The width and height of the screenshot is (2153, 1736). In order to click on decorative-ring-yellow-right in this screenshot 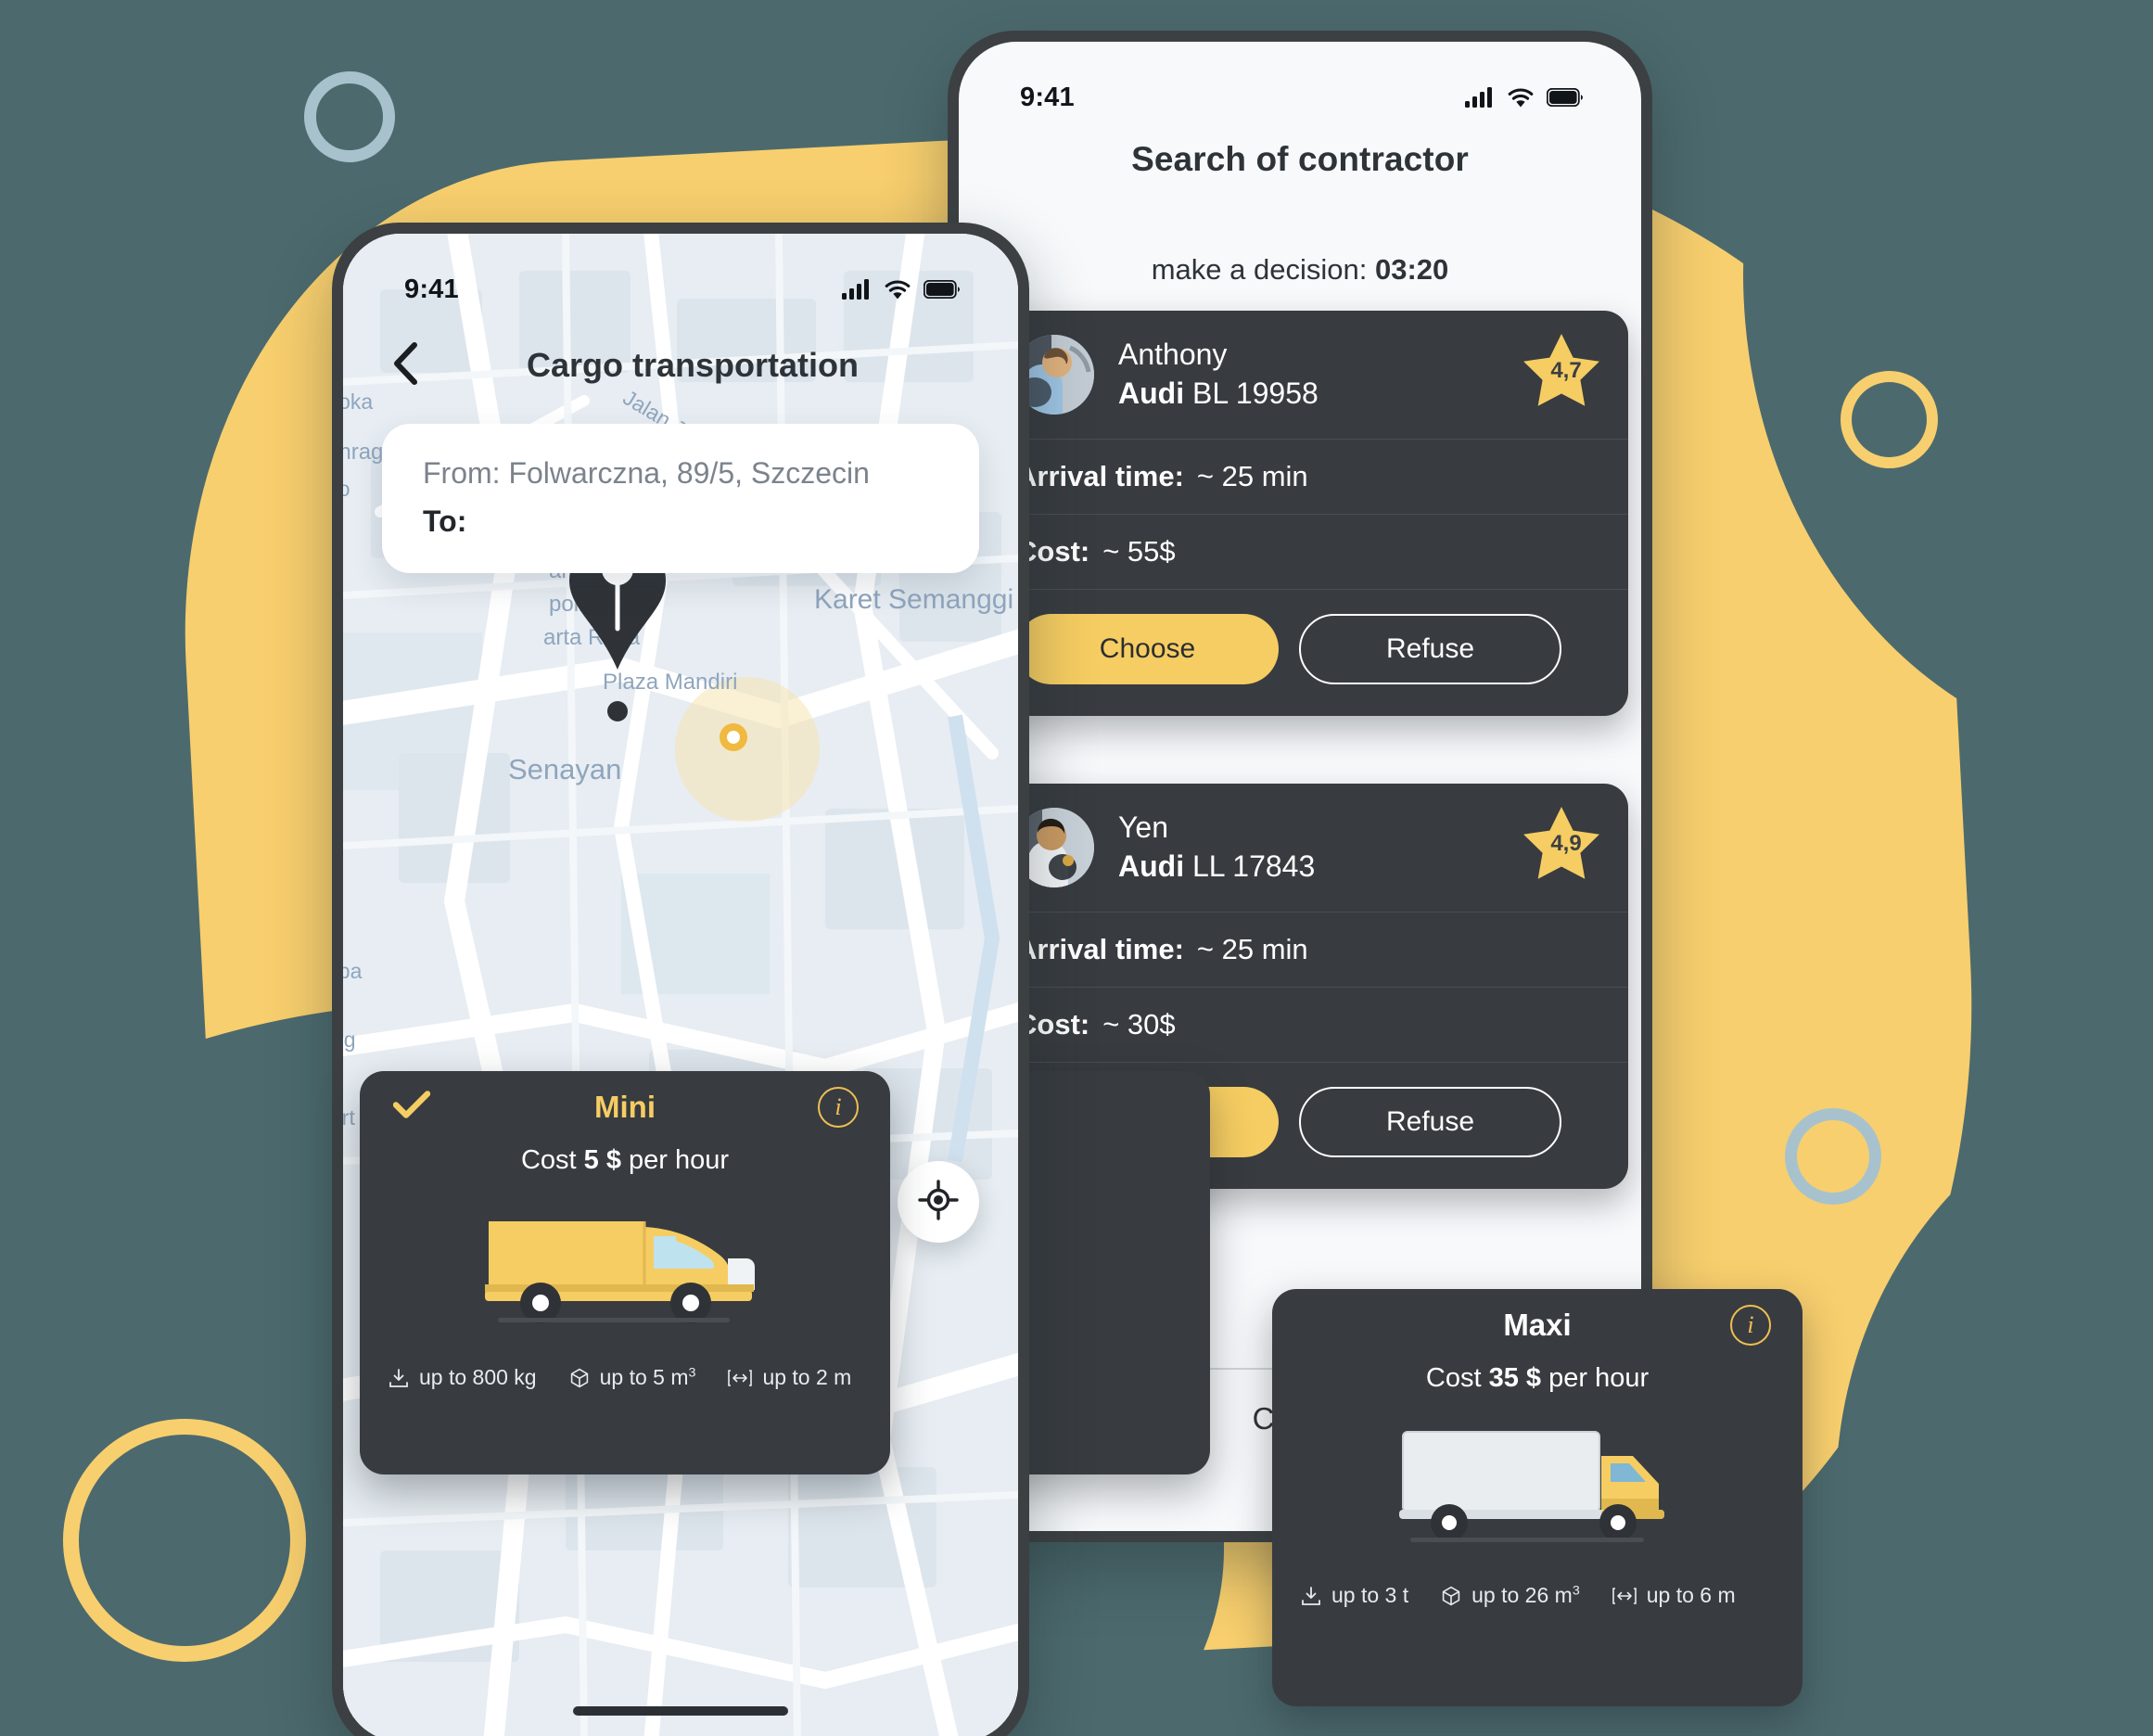, I will do `click(1889, 420)`.